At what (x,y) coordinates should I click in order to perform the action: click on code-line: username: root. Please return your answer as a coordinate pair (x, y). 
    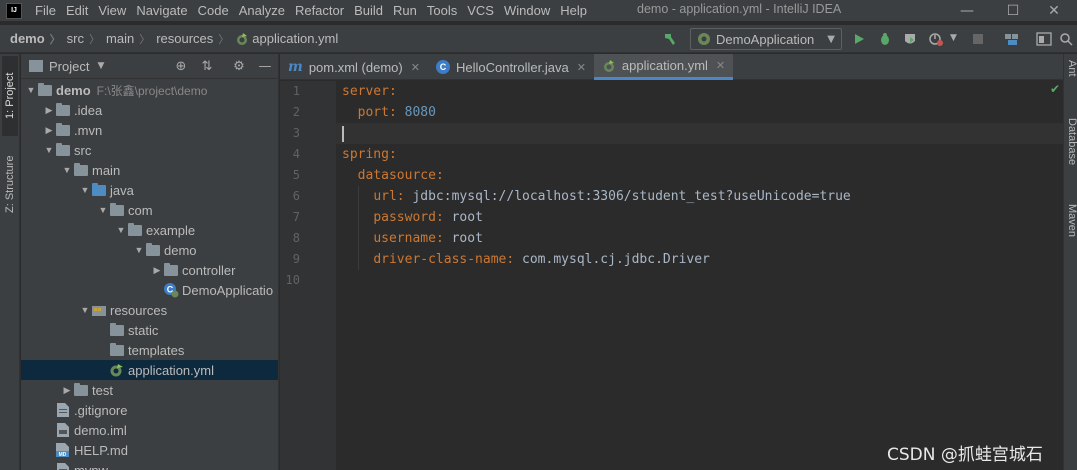
    Looking at the image, I should click on (412, 238).